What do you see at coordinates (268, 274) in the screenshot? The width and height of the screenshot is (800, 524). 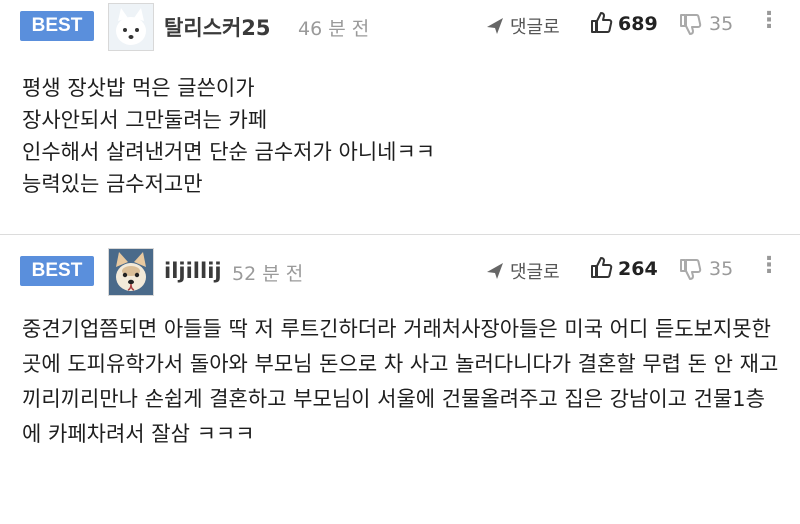 I see `comment-time: 52 분 전` at bounding box center [268, 274].